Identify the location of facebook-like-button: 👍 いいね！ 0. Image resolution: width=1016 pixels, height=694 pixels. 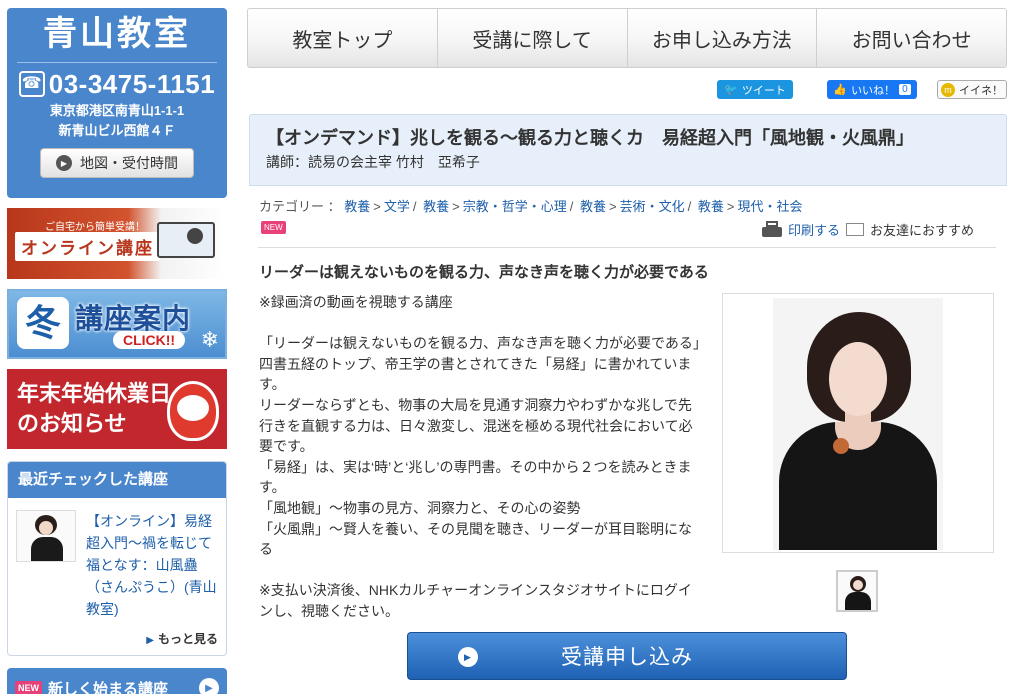
(872, 89).